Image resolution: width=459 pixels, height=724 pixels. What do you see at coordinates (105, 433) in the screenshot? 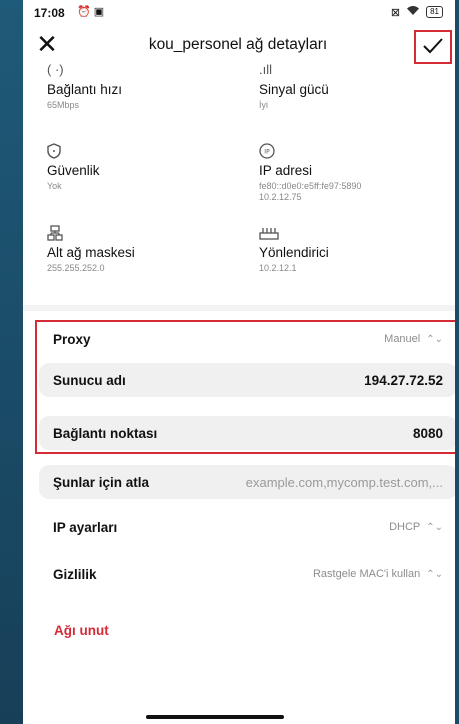
I see `port-label: Bağlantı noktası` at bounding box center [105, 433].